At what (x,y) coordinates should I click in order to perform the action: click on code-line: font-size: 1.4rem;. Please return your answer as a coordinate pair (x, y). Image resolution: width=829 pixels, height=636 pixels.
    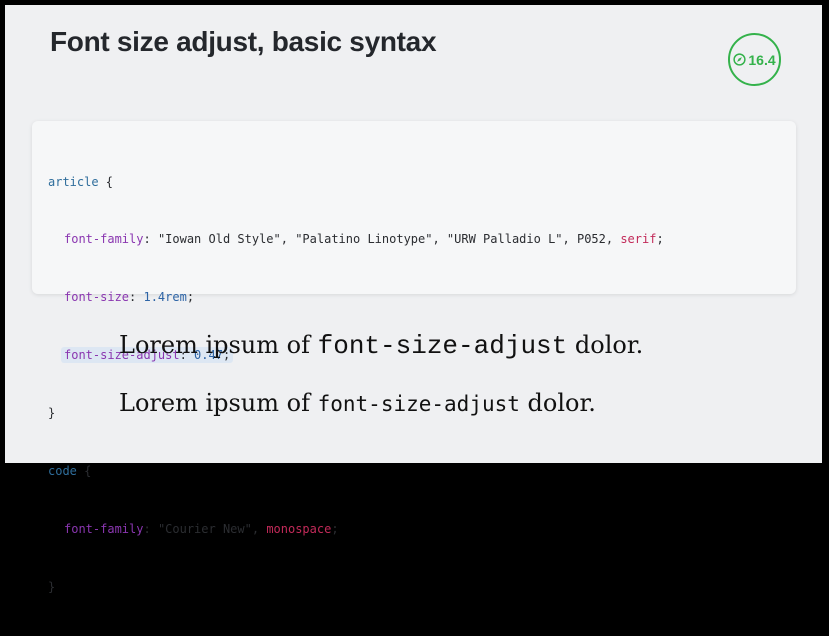
    Looking at the image, I should click on (356, 297).